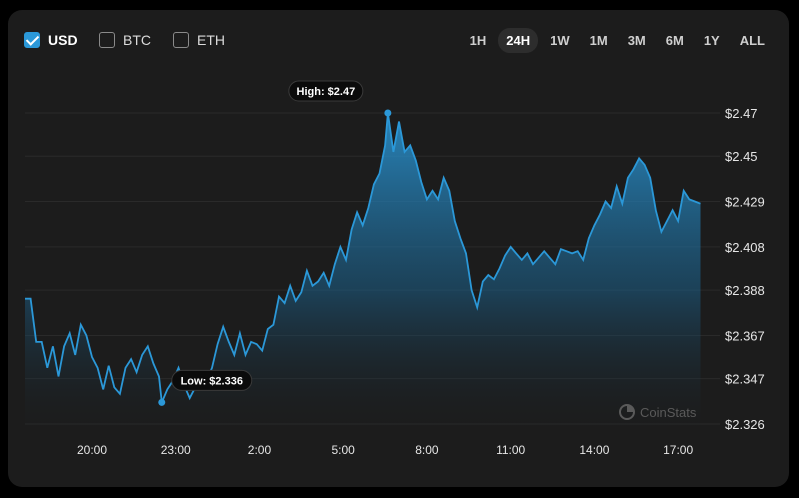  I want to click on x-tick-label: 5:00, so click(344, 450).